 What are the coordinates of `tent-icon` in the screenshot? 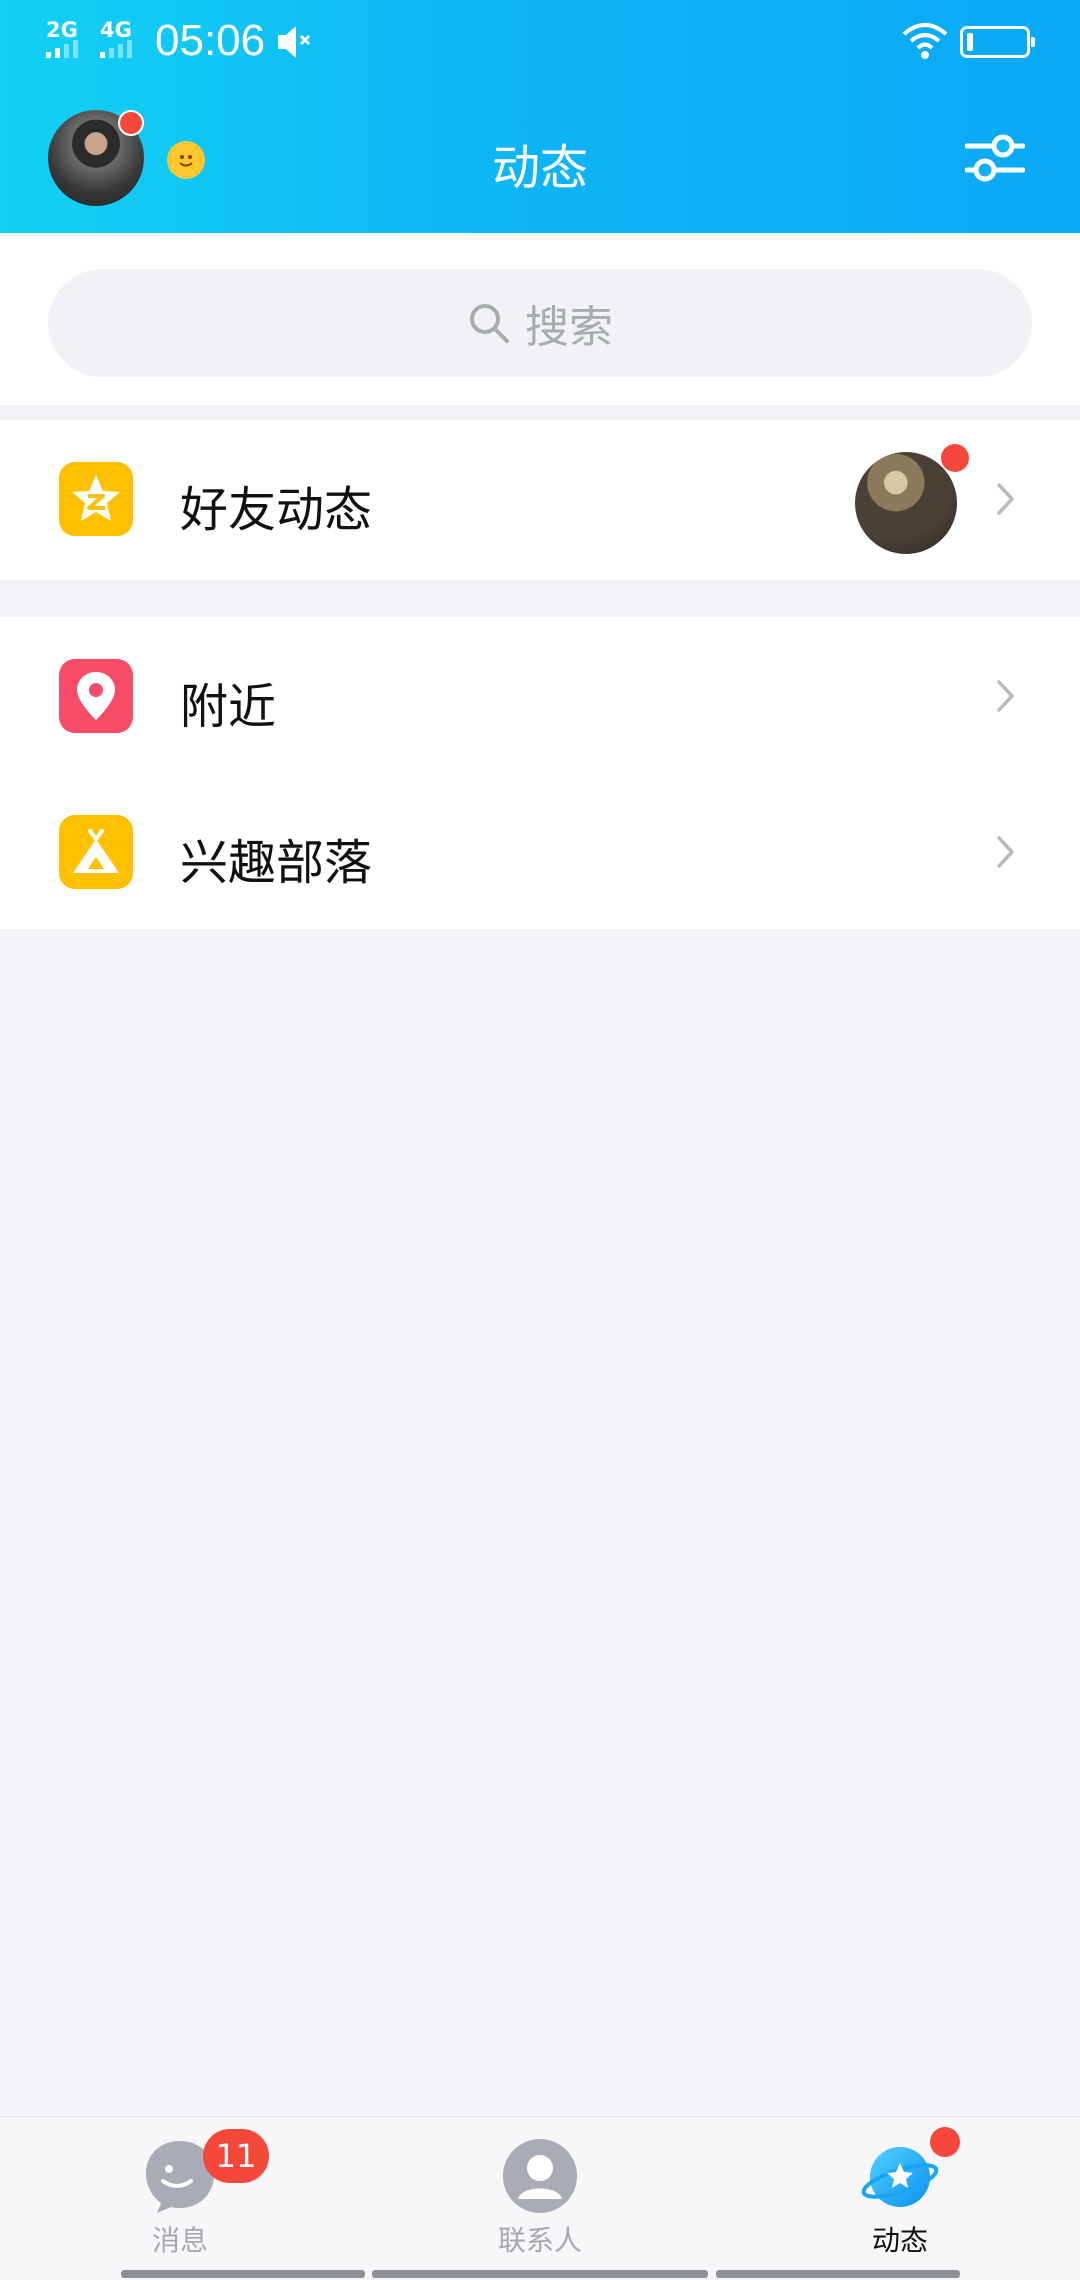 It's located at (96, 852).